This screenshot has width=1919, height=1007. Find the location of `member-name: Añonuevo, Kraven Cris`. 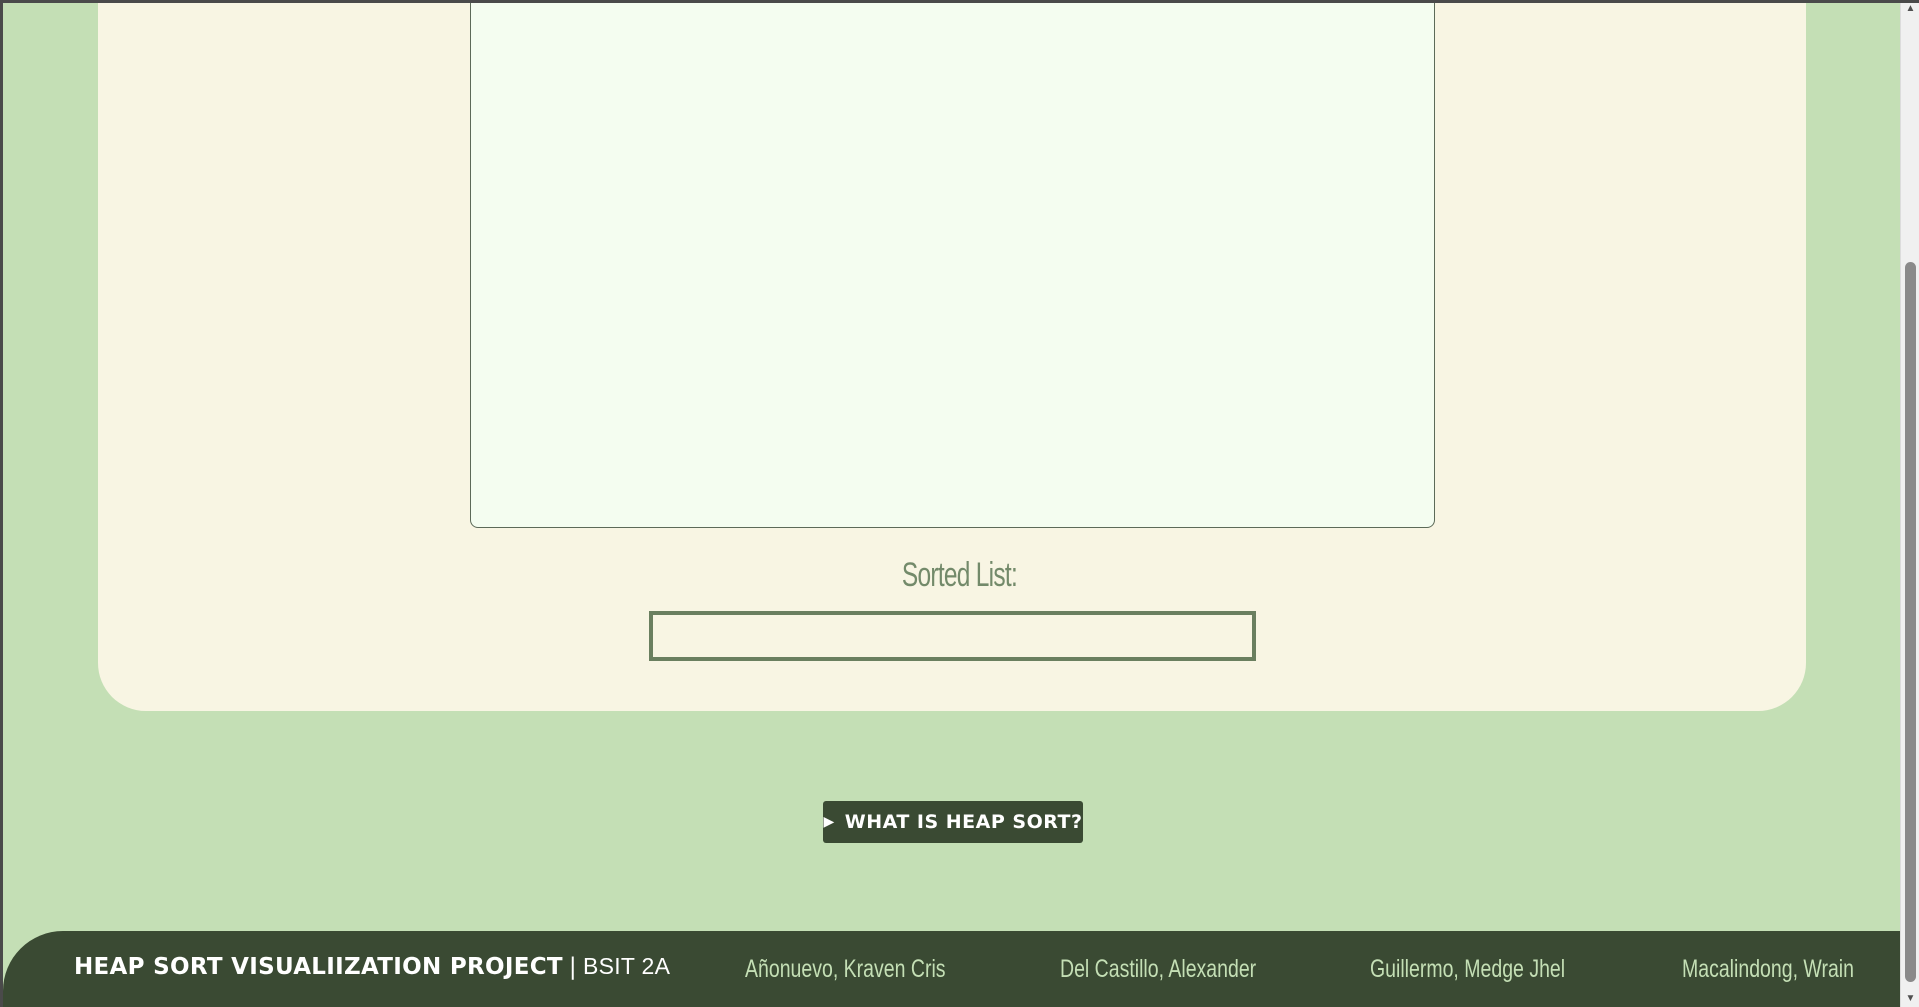

member-name: Añonuevo, Kraven Cris is located at coordinates (845, 969).